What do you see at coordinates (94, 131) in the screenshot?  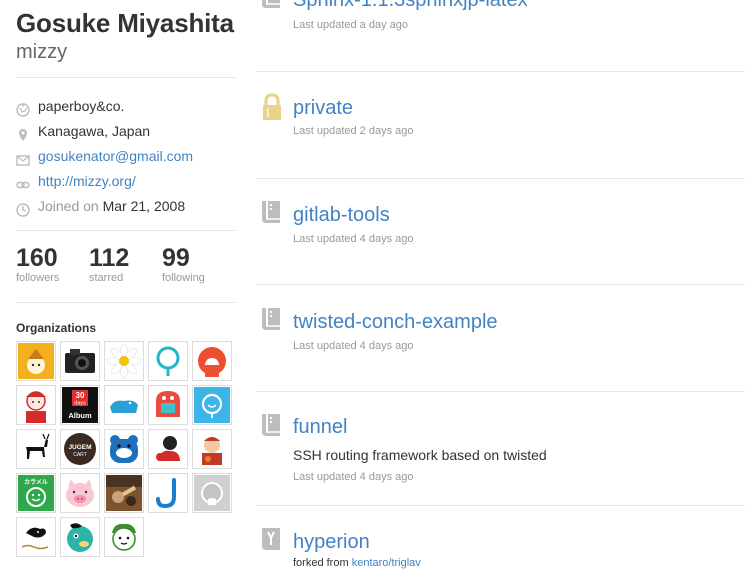 I see `location-text: Kanagawa, Japan` at bounding box center [94, 131].